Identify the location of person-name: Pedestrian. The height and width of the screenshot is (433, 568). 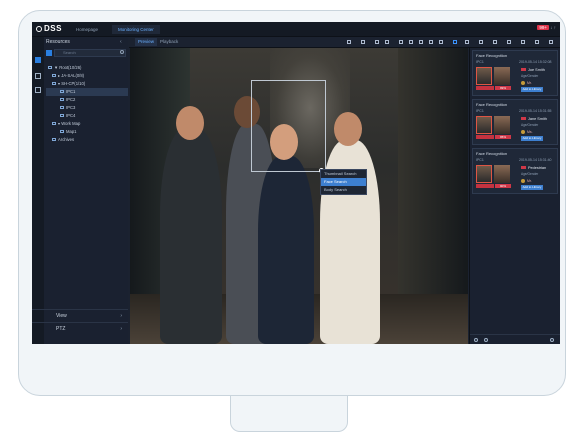
(533, 168).